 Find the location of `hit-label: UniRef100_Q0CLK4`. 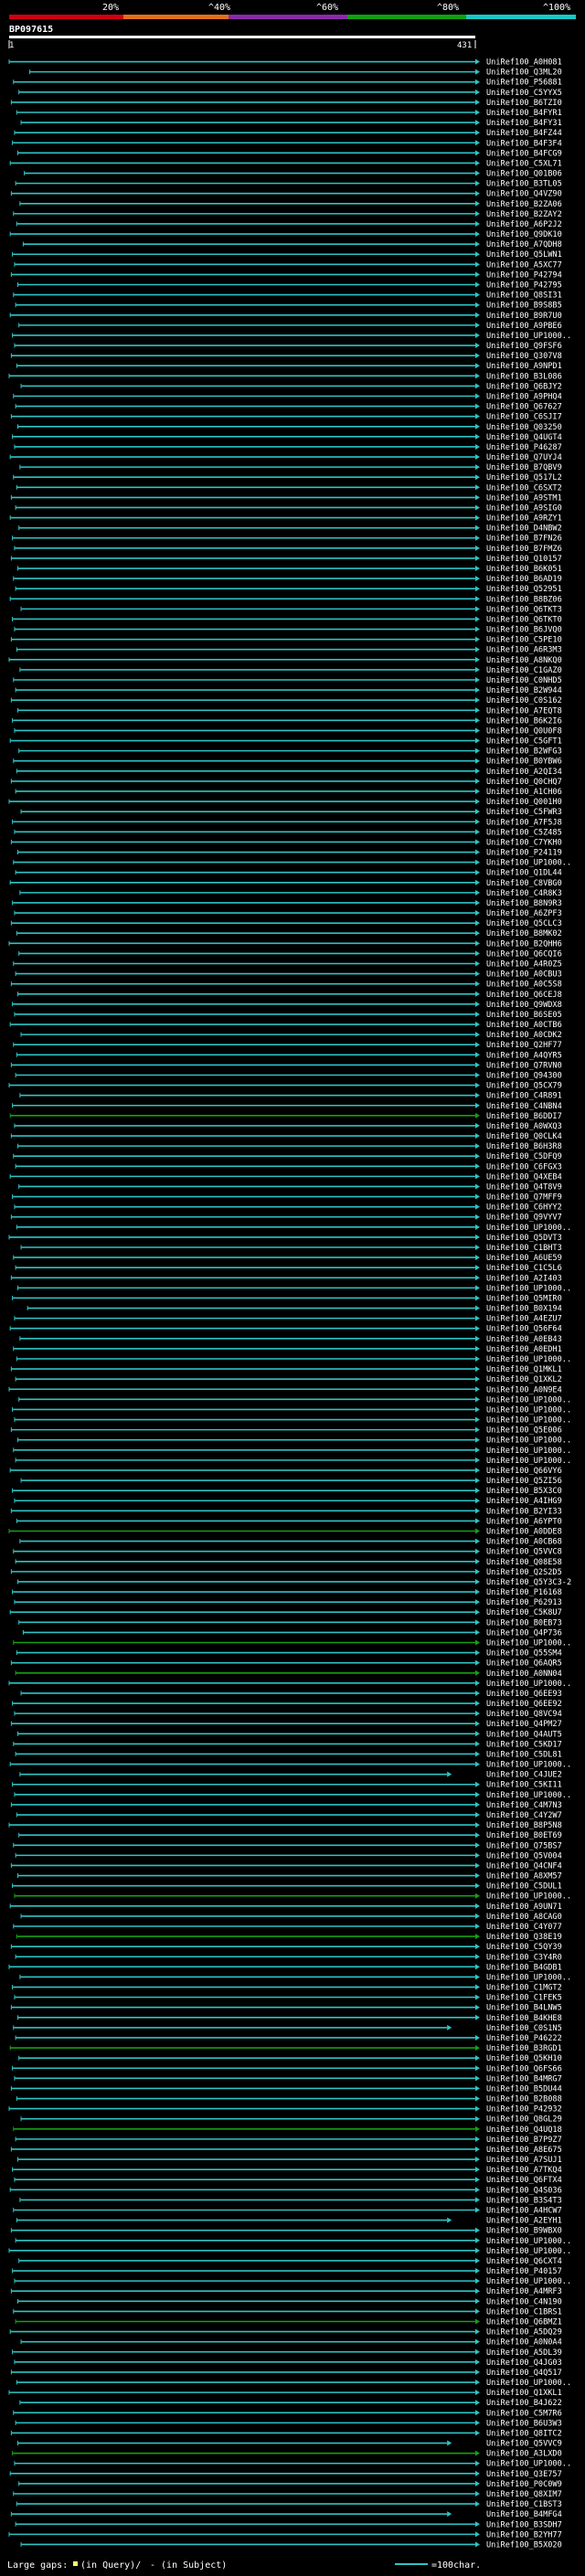

hit-label: UniRef100_Q0CLK4 is located at coordinates (524, 1136).